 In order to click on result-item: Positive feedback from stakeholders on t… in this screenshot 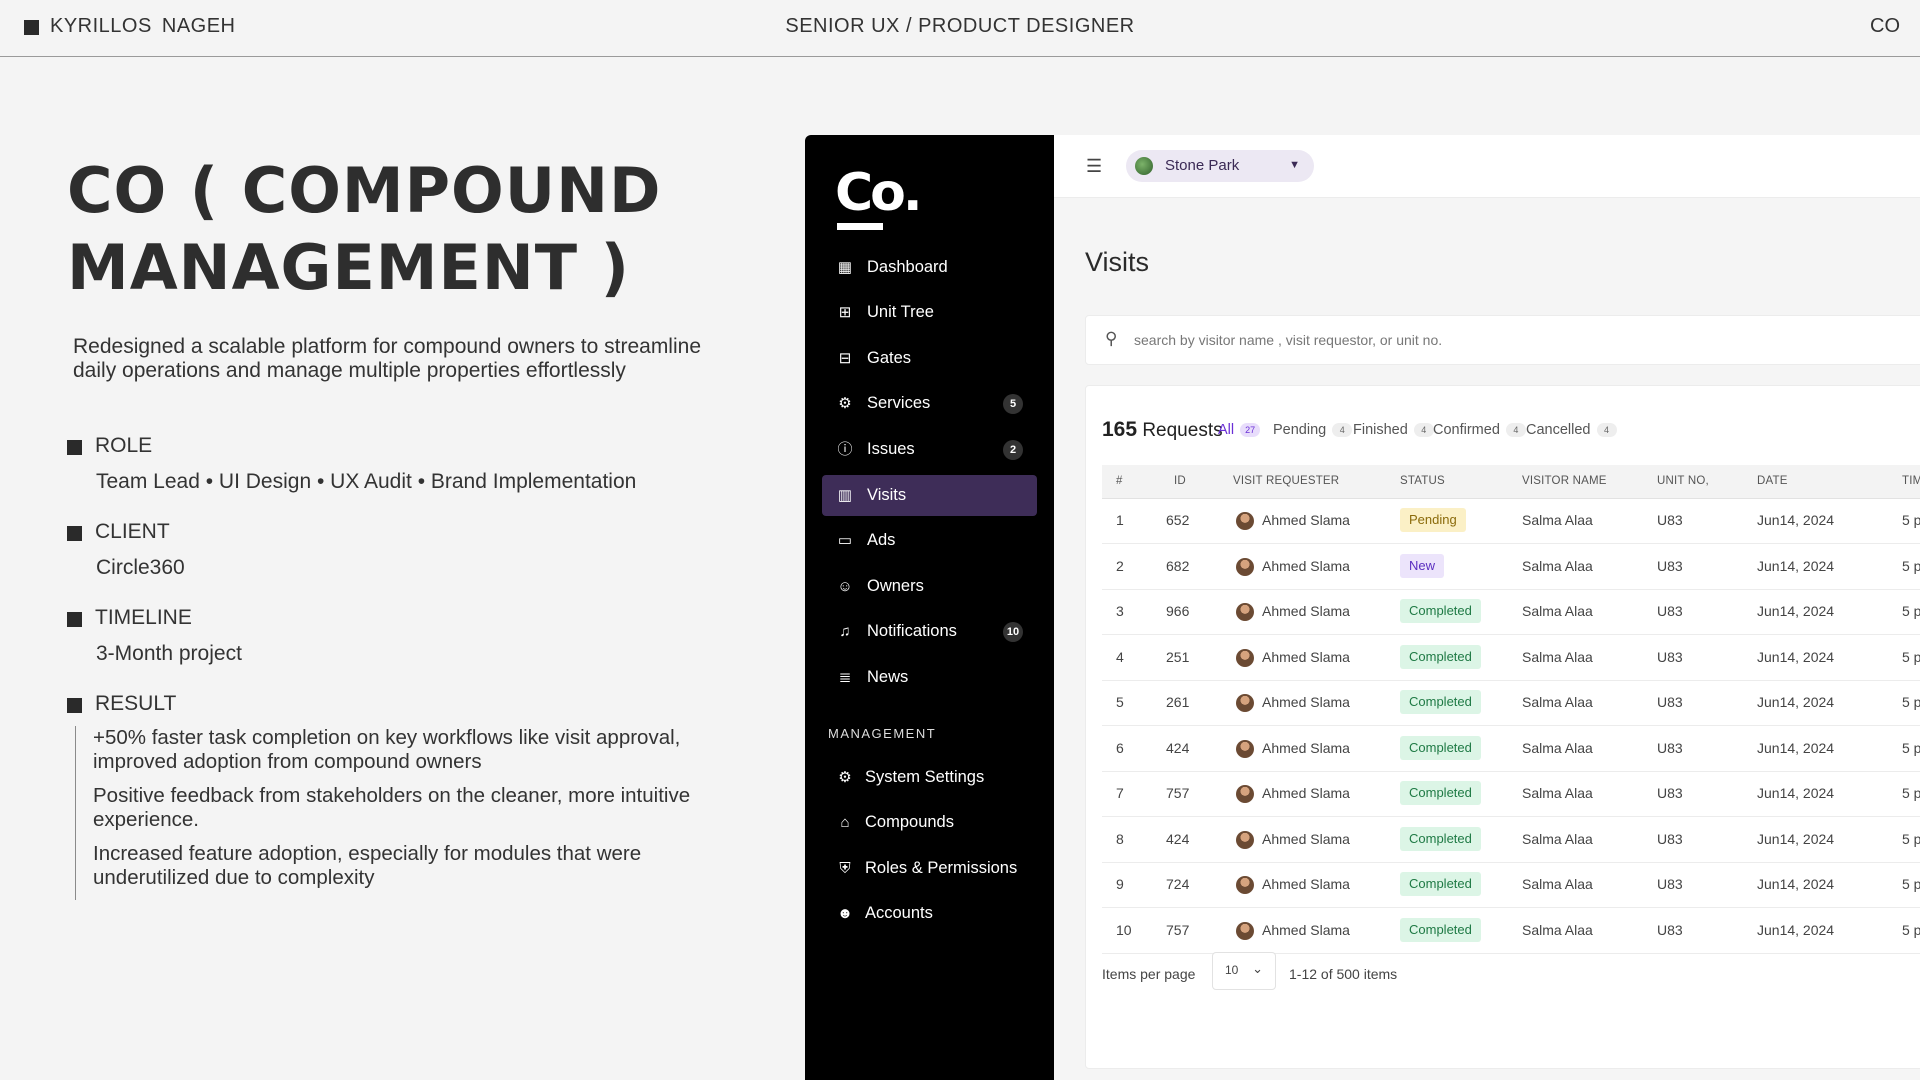, I will do `click(392, 807)`.